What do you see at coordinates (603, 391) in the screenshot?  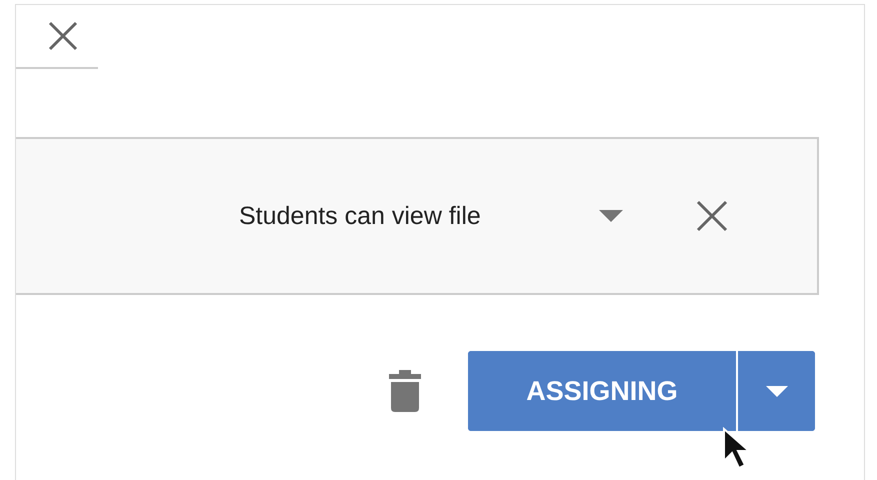 I see `assign-button: ASSIGNING` at bounding box center [603, 391].